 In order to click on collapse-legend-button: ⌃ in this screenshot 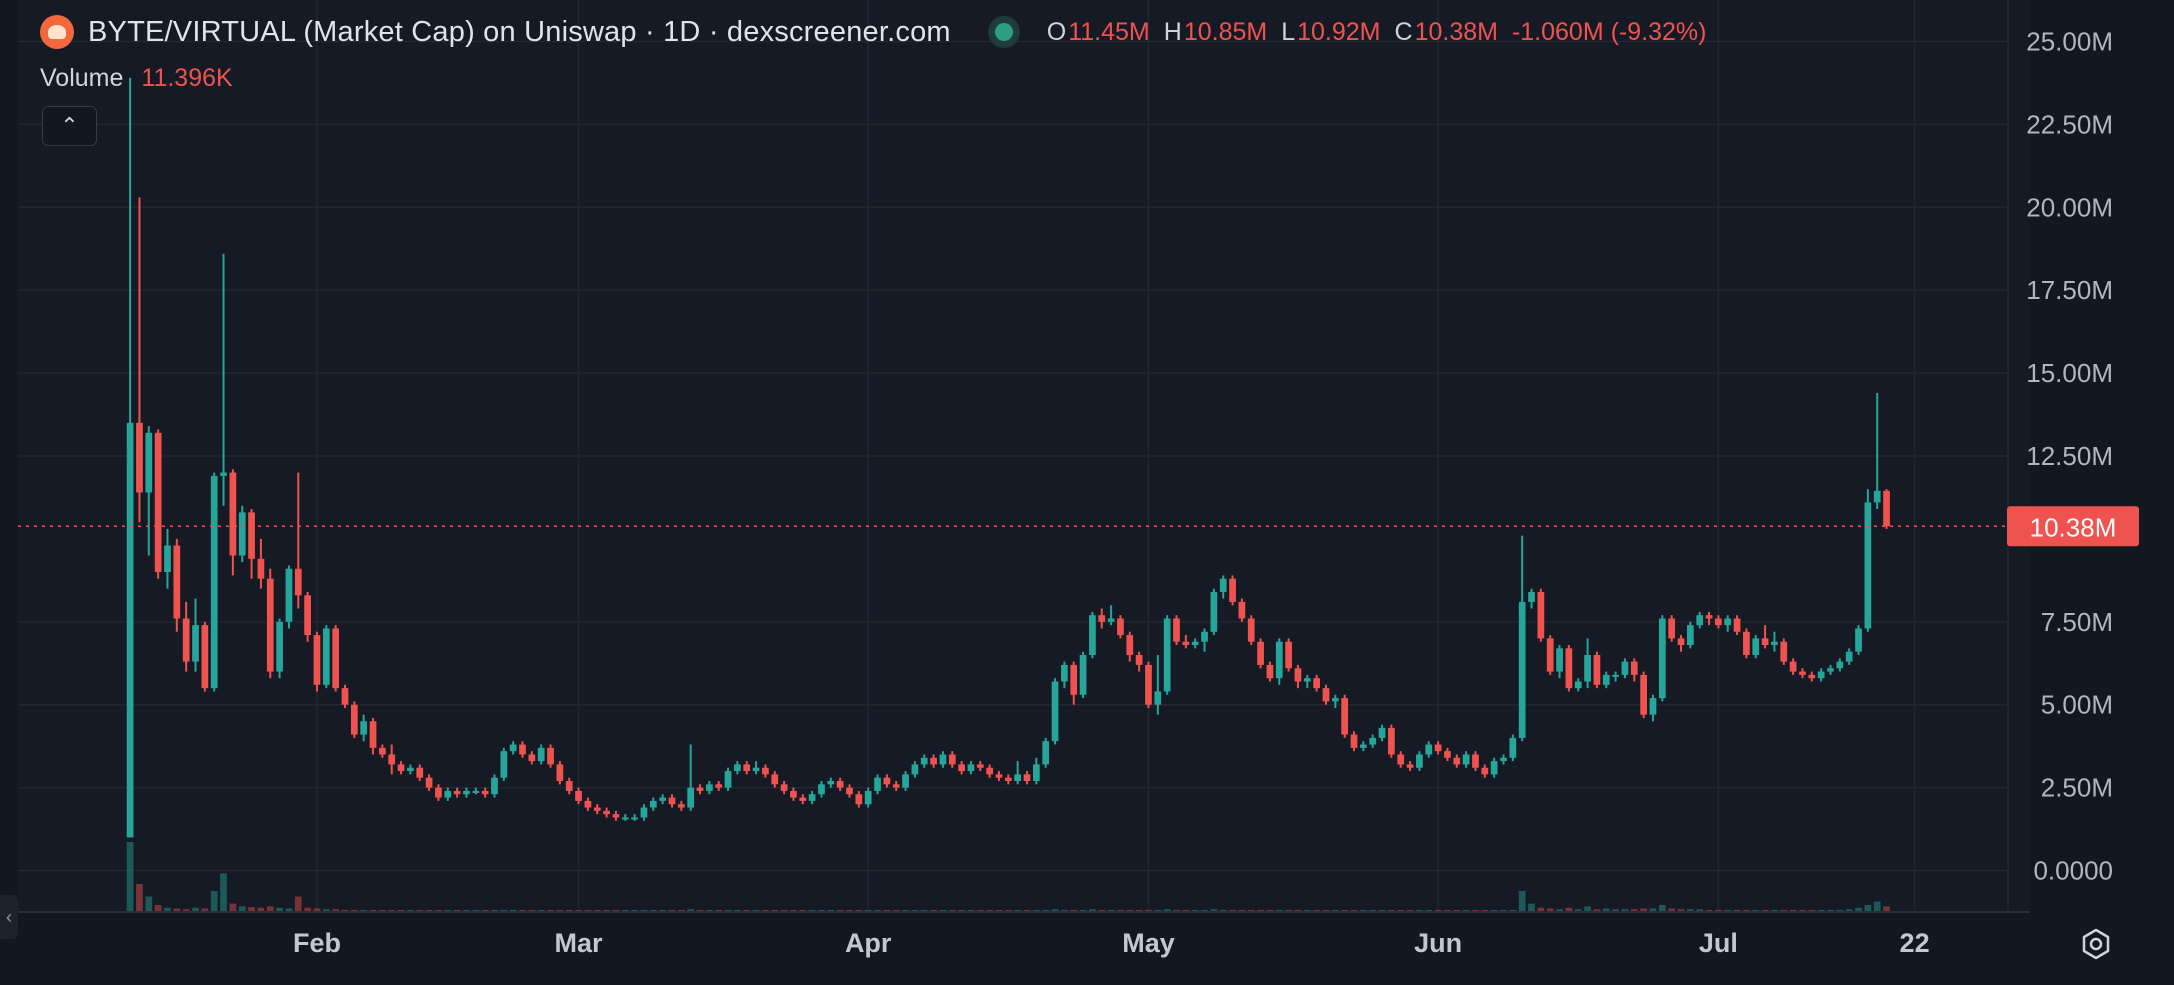, I will do `click(69, 126)`.